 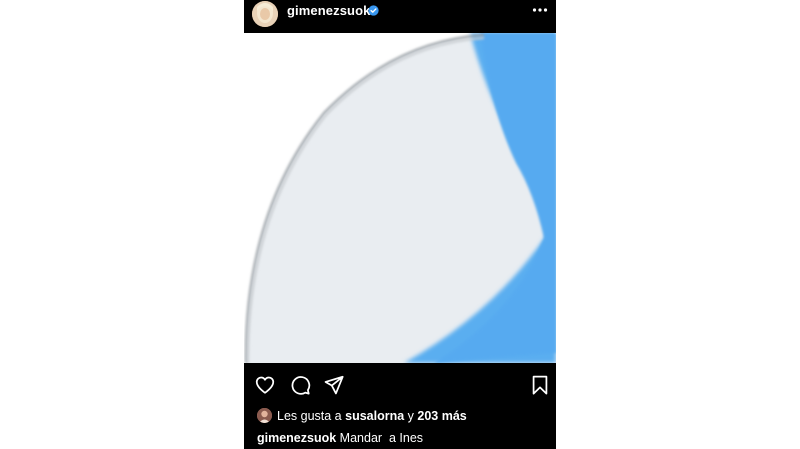 I want to click on more-options-icon, so click(x=540, y=10).